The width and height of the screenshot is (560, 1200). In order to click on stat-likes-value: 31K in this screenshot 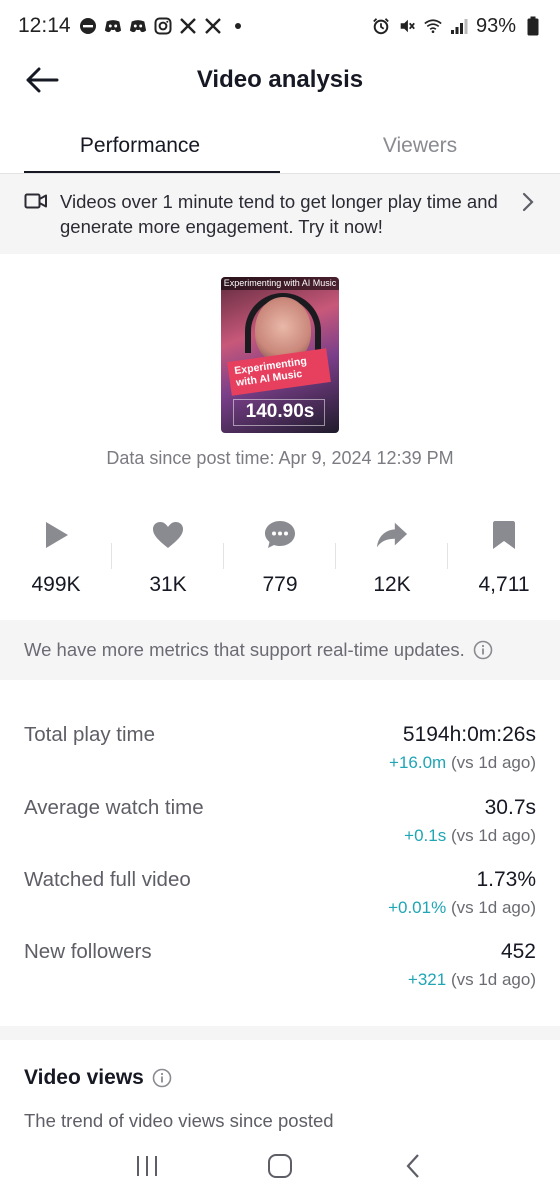, I will do `click(168, 584)`.